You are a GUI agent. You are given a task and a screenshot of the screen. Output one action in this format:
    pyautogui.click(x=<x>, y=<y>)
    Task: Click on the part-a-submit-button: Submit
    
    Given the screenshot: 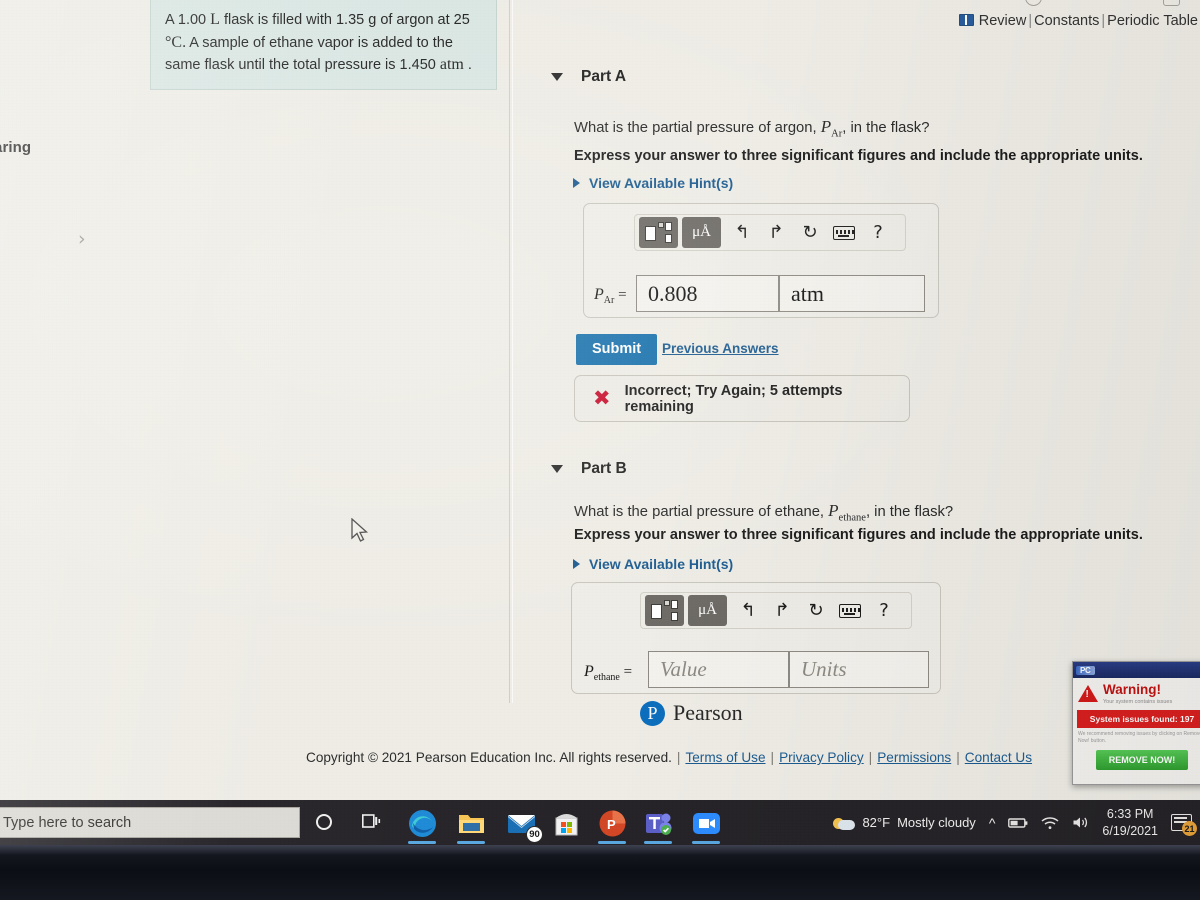 What is the action you would take?
    pyautogui.click(x=617, y=349)
    